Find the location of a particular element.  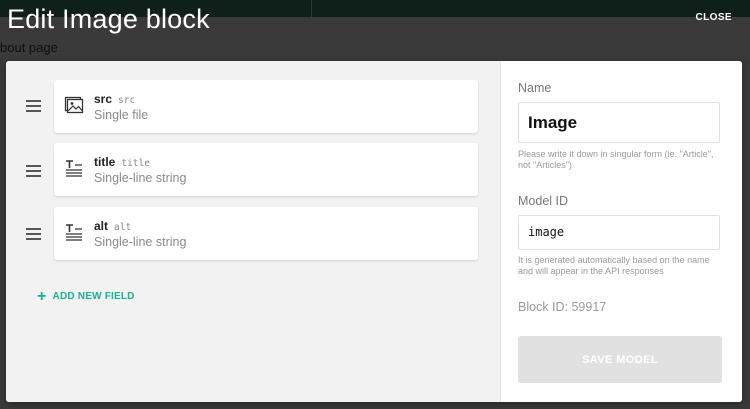

add-new-field-label: ADD NEW FIELD is located at coordinates (93, 296).